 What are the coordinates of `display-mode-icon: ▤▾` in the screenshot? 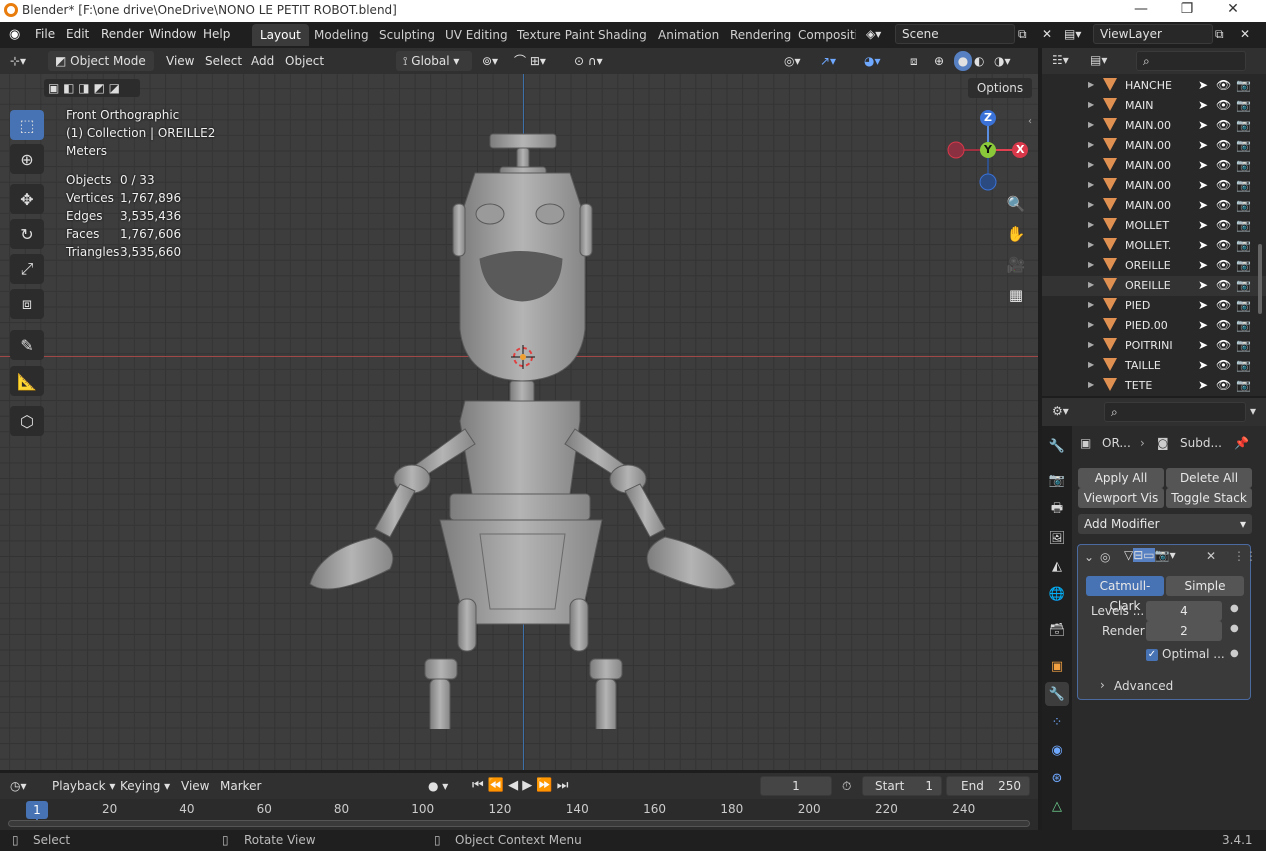 It's located at (1098, 60).